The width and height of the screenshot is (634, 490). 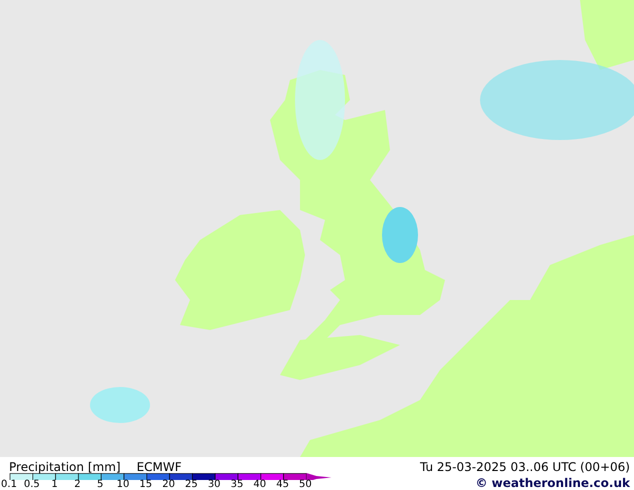 What do you see at coordinates (237, 485) in the screenshot?
I see `scale-tick-label: 35` at bounding box center [237, 485].